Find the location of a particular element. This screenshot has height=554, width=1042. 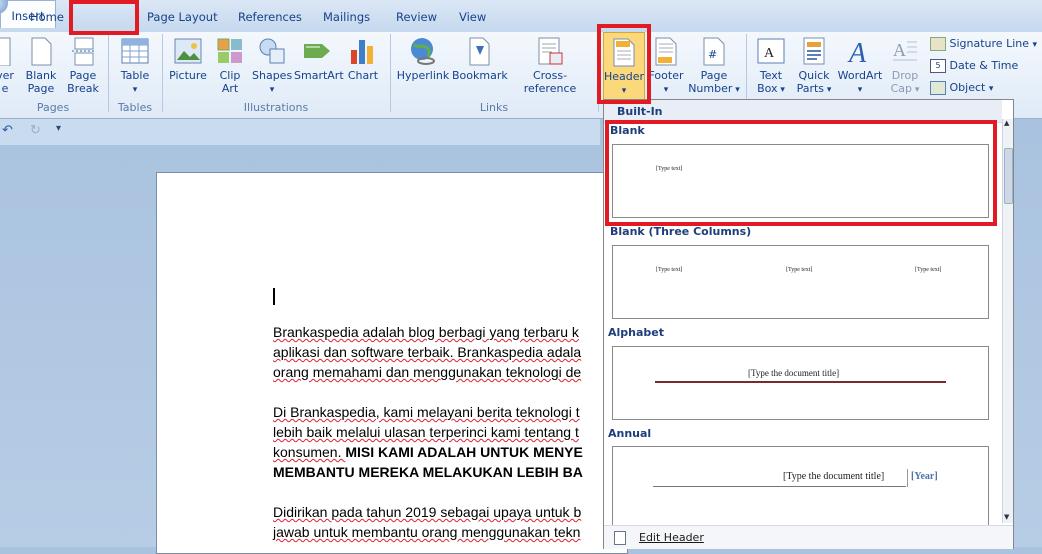

cover-page-icon is located at coordinates (5, 51).